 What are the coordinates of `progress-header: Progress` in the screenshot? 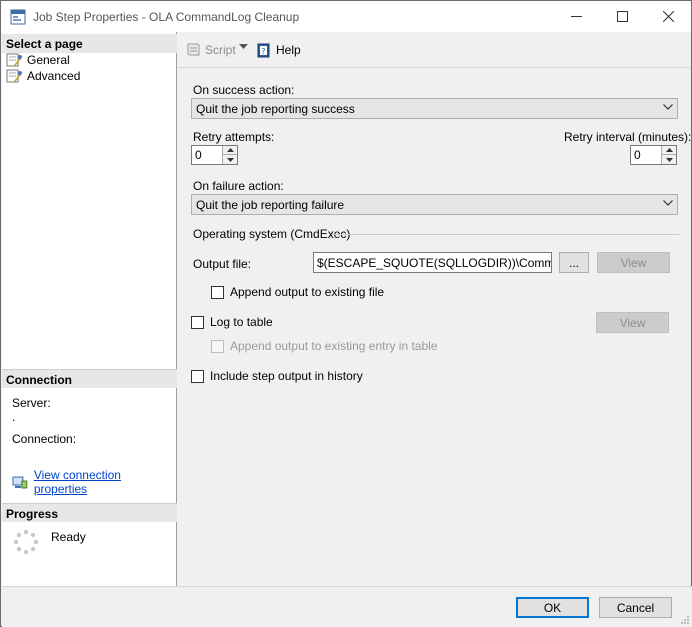 It's located at (89, 512).